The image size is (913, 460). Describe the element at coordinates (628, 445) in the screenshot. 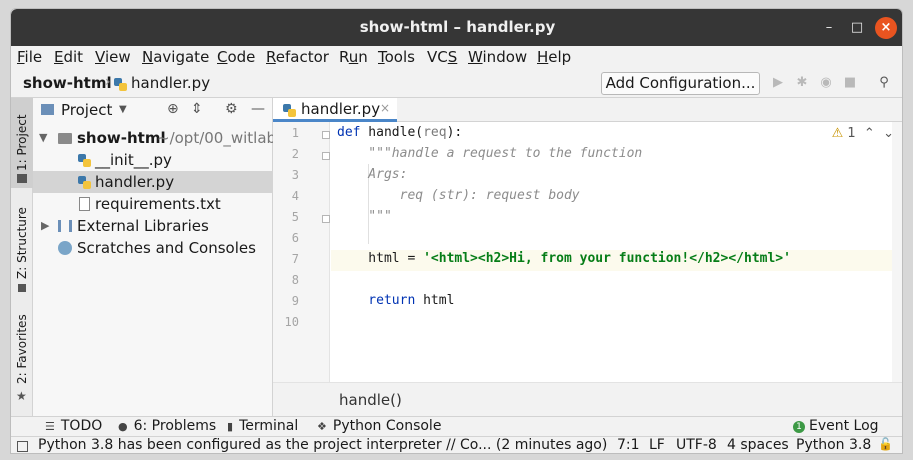

I see `caret-position: 7:1` at that location.